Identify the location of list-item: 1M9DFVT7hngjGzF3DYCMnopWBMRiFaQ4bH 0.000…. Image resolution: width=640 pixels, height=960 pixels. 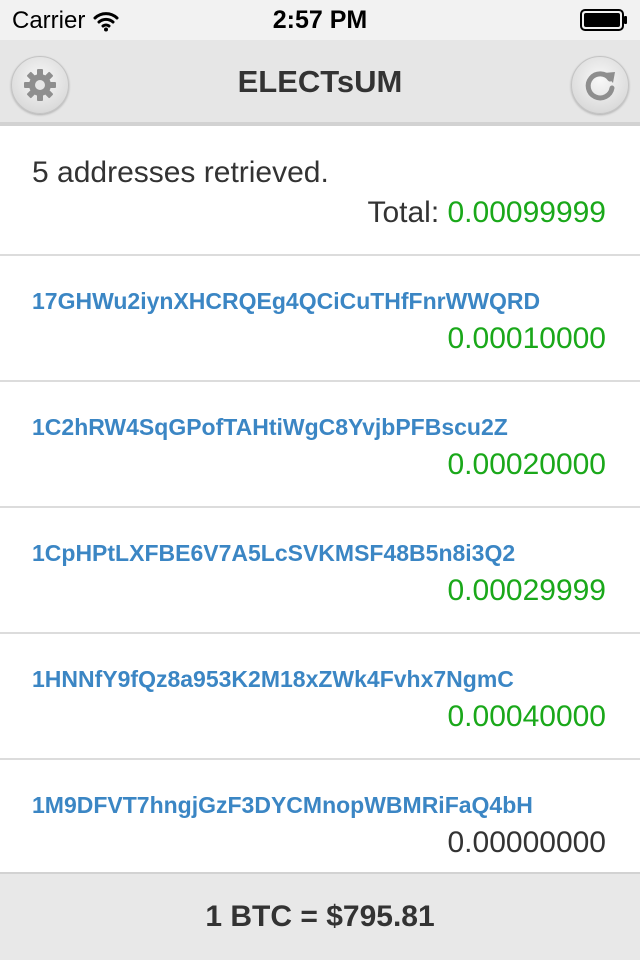
(320, 816).